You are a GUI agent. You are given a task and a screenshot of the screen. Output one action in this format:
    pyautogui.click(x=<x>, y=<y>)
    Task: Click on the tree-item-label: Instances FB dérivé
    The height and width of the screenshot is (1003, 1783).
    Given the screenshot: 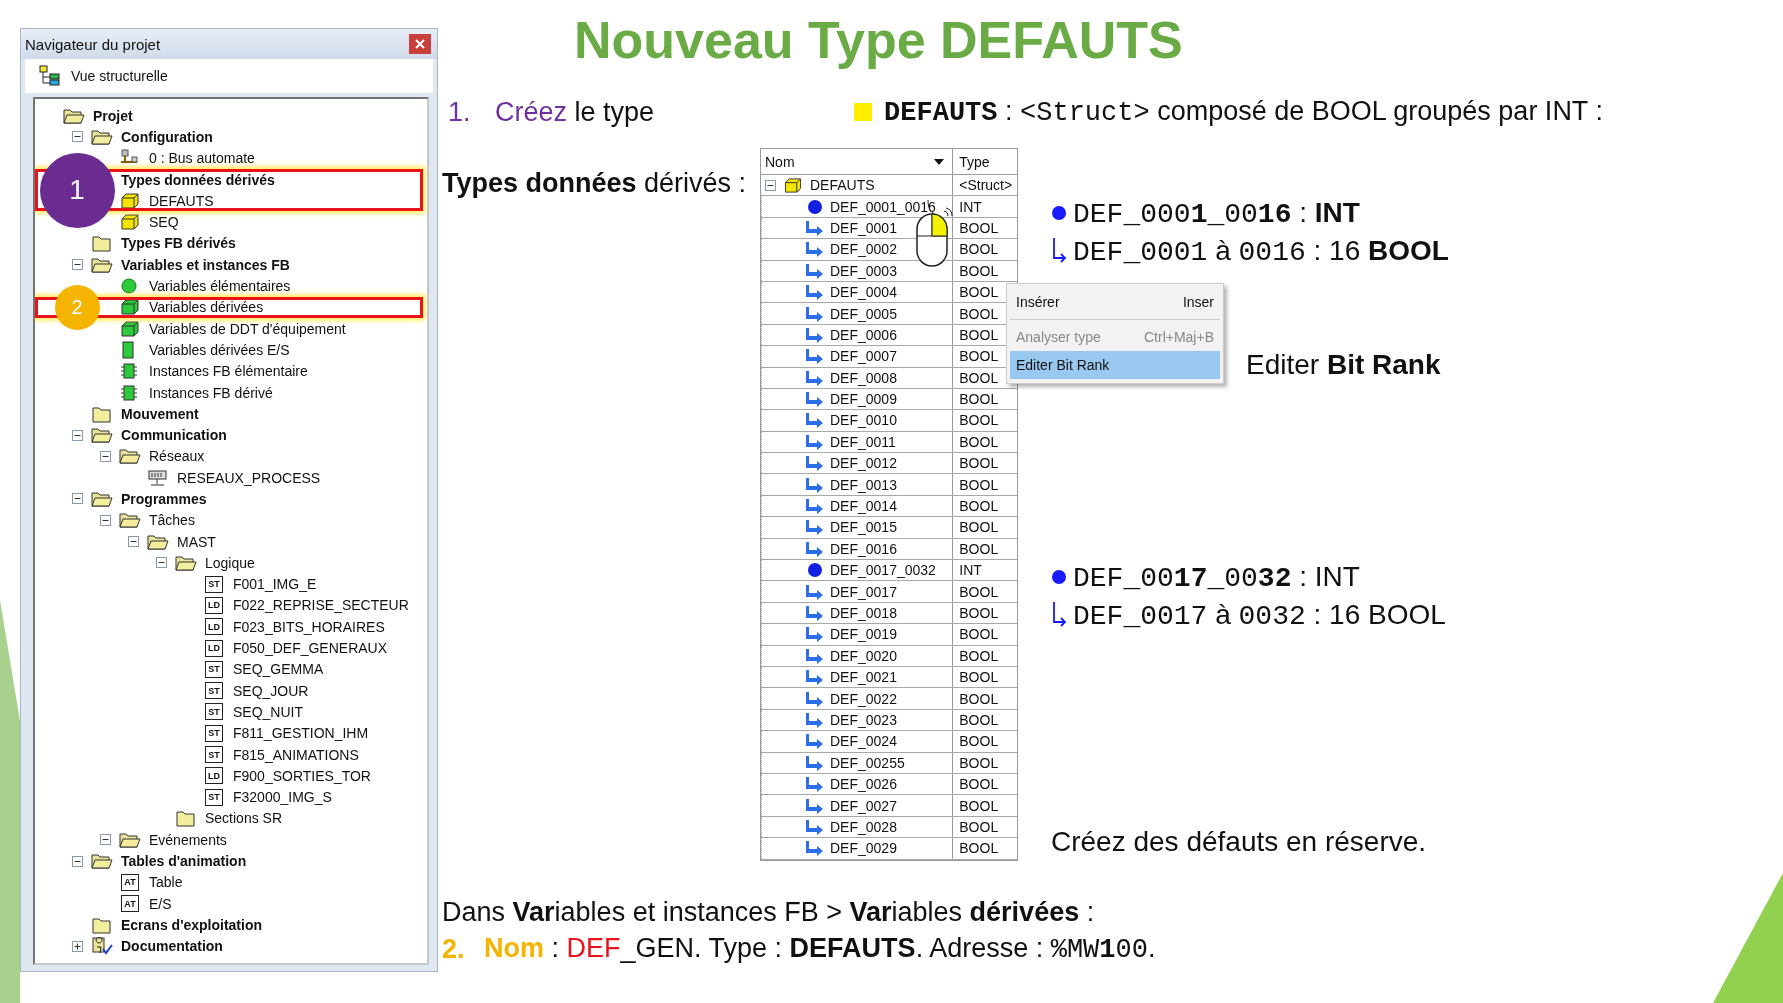 What is the action you would take?
    pyautogui.click(x=211, y=392)
    